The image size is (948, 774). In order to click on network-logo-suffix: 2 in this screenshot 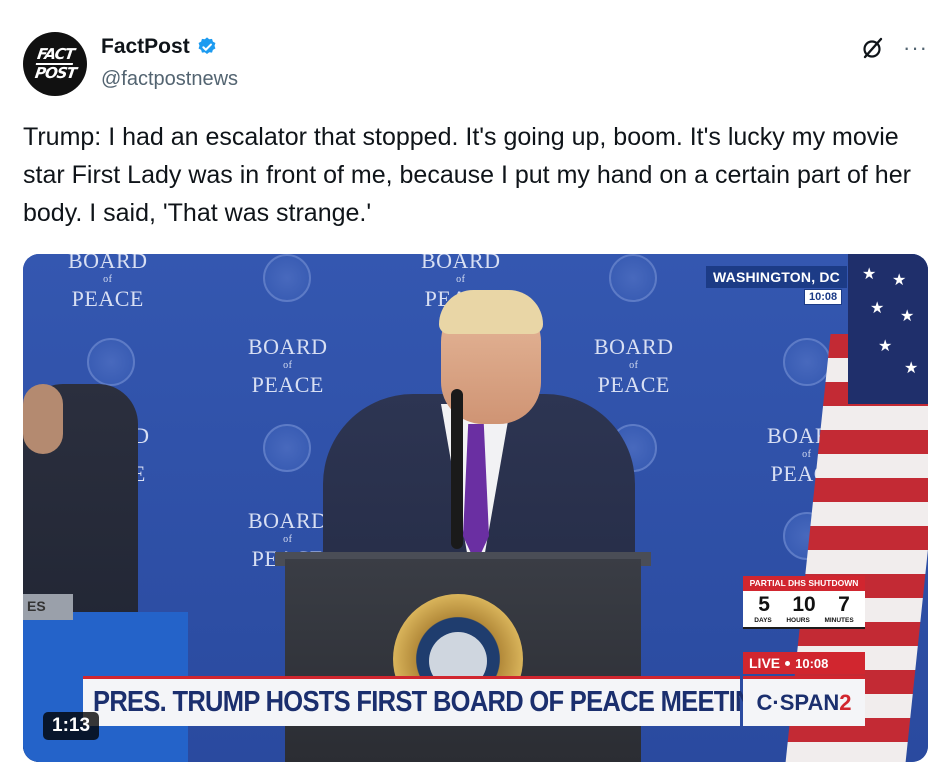, I will do `click(845, 702)`.